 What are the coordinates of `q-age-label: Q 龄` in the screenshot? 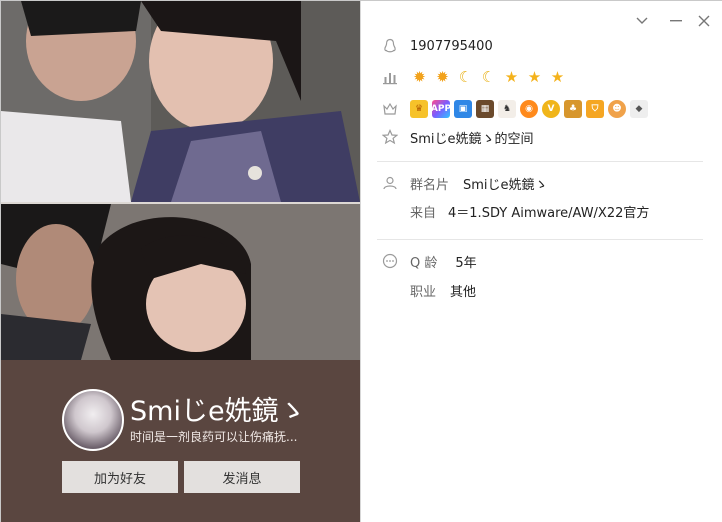 It's located at (424, 263).